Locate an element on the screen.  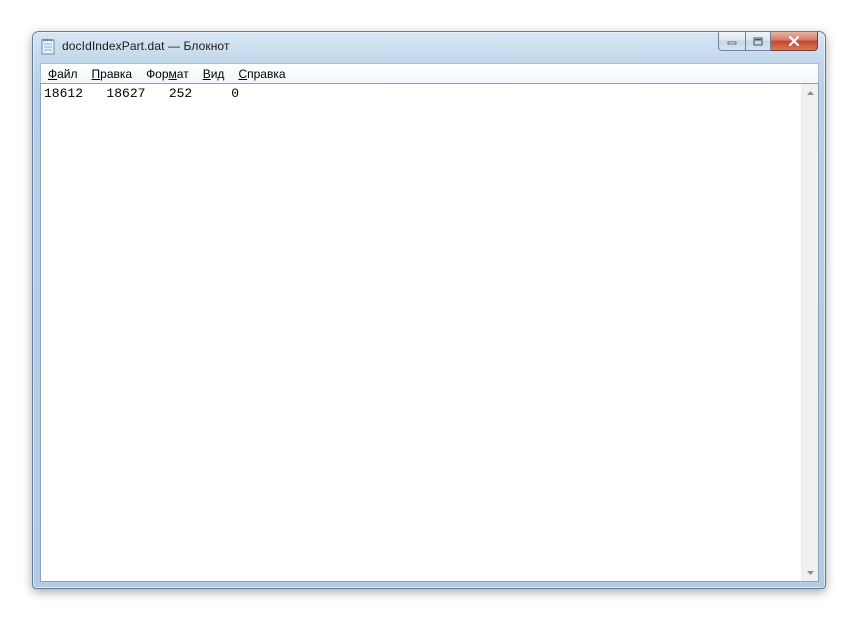
scroll-down-button is located at coordinates (810, 572).